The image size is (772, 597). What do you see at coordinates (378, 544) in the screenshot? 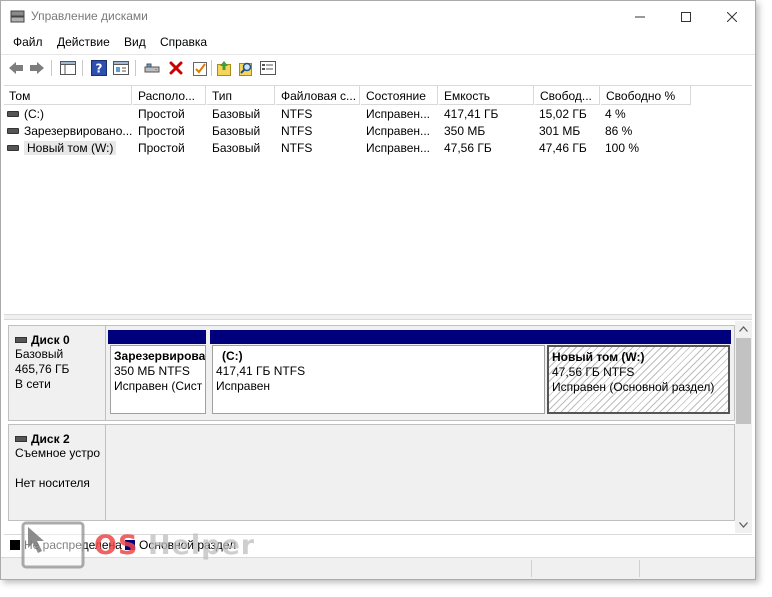
I see `legend: Не распределена Основной раздел` at bounding box center [378, 544].